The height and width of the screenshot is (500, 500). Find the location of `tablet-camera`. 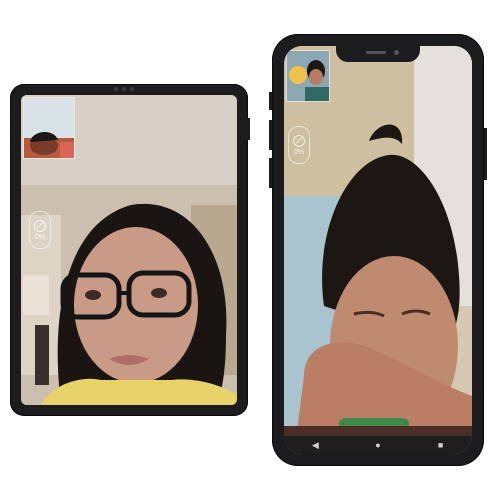

tablet-camera is located at coordinates (124, 89).